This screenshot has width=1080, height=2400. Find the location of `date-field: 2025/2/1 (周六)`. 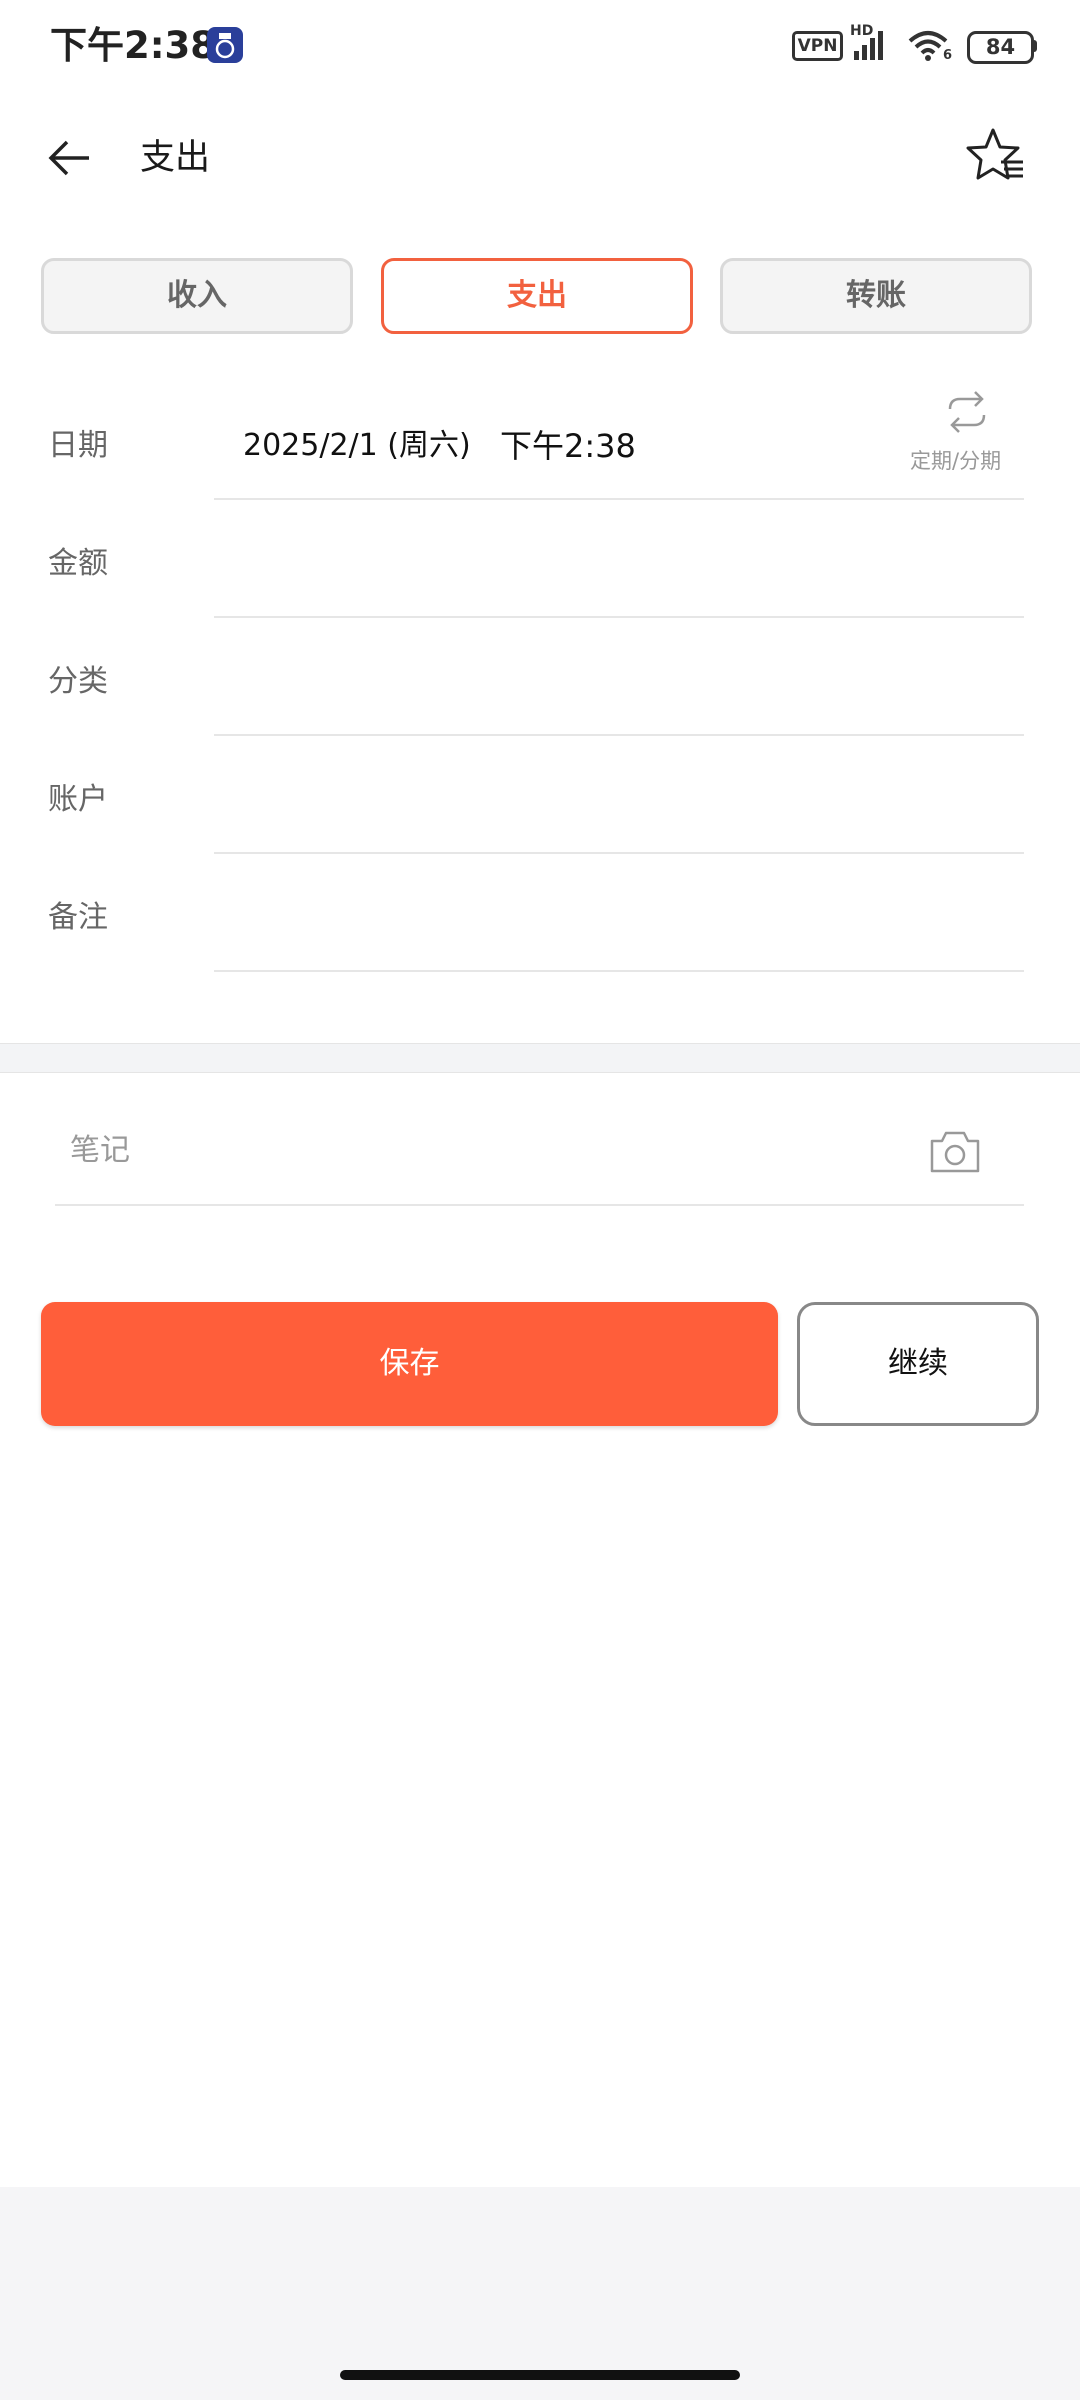

date-field: 2025/2/1 (周六) is located at coordinates (357, 446).